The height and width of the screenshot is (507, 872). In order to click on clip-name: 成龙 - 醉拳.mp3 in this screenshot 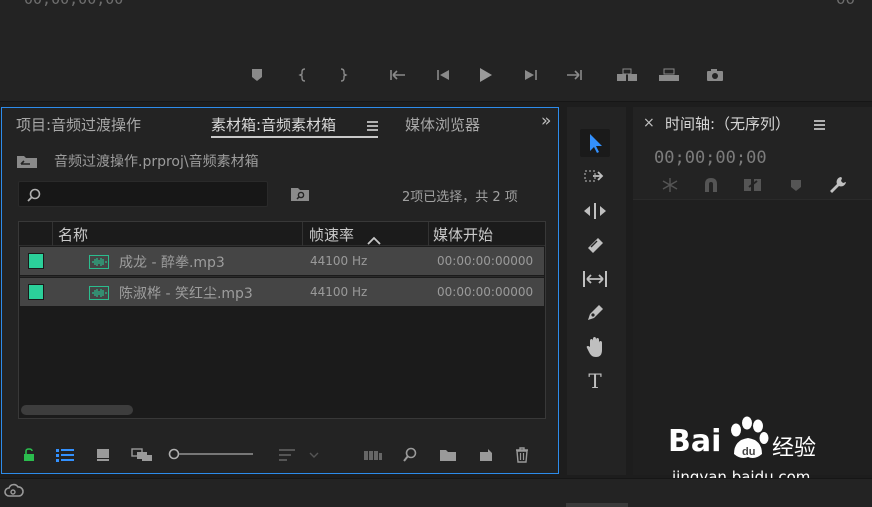, I will do `click(172, 262)`.